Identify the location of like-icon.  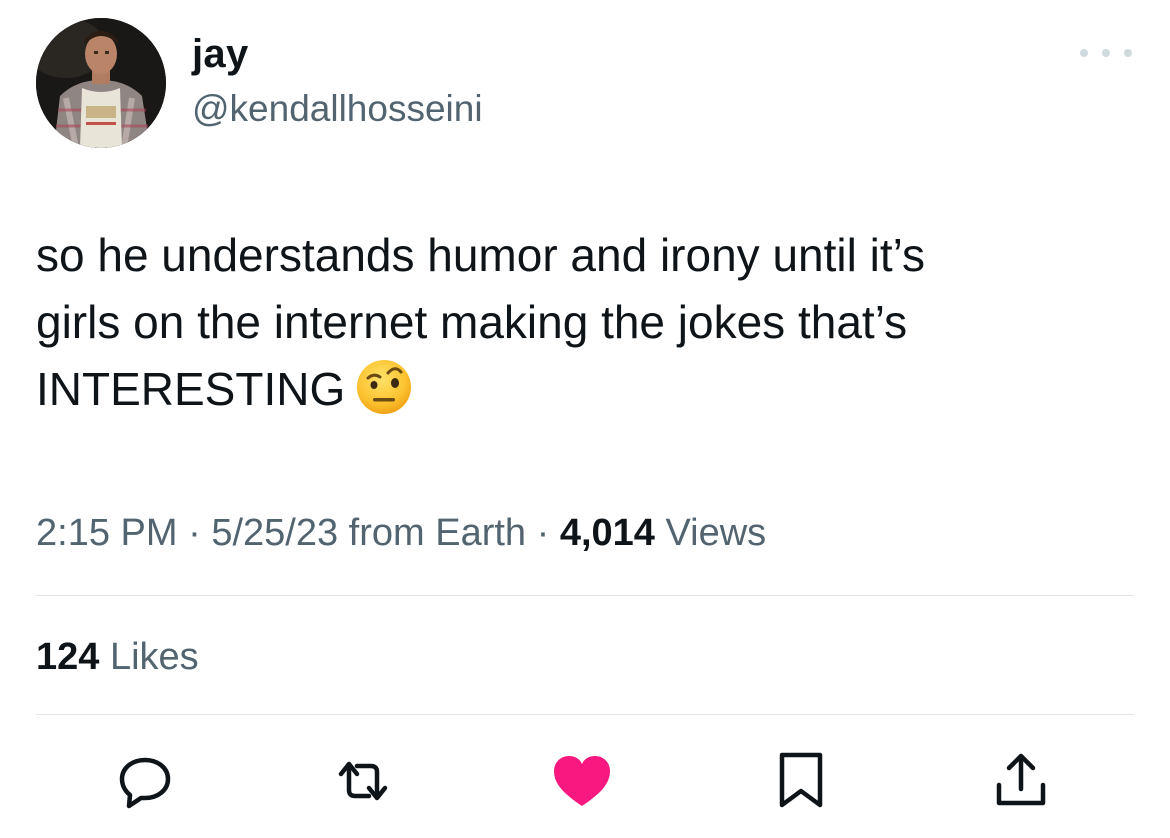
(582, 783).